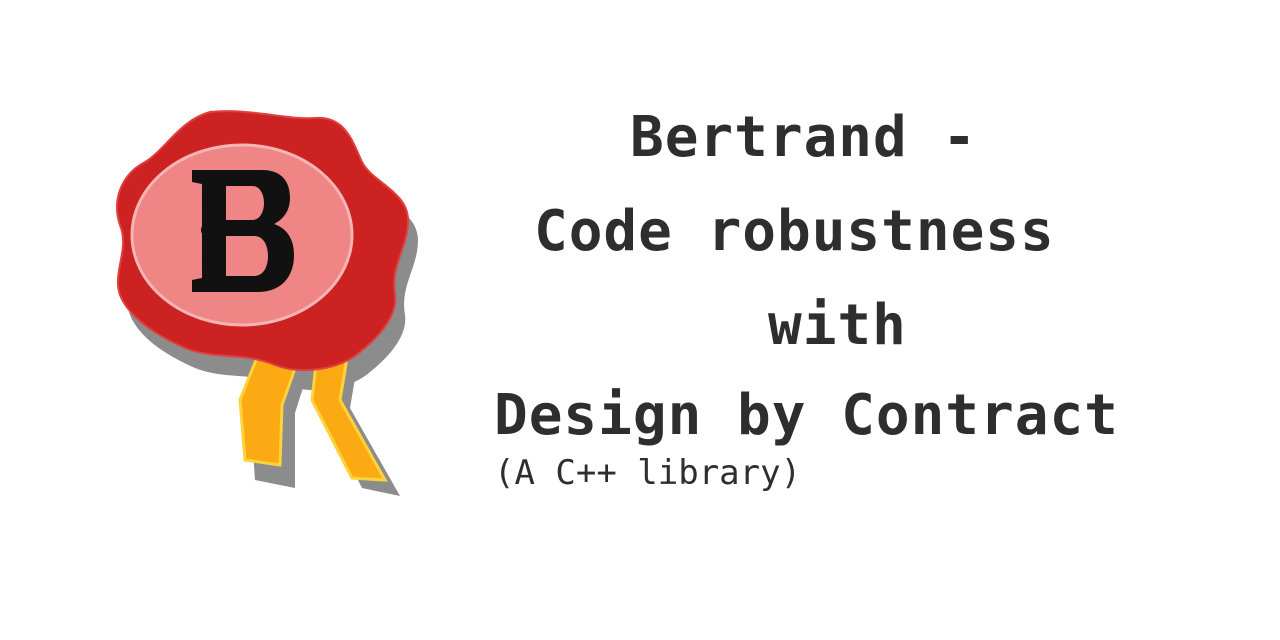  What do you see at coordinates (837, 325) in the screenshot?
I see `title-line-3: with` at bounding box center [837, 325].